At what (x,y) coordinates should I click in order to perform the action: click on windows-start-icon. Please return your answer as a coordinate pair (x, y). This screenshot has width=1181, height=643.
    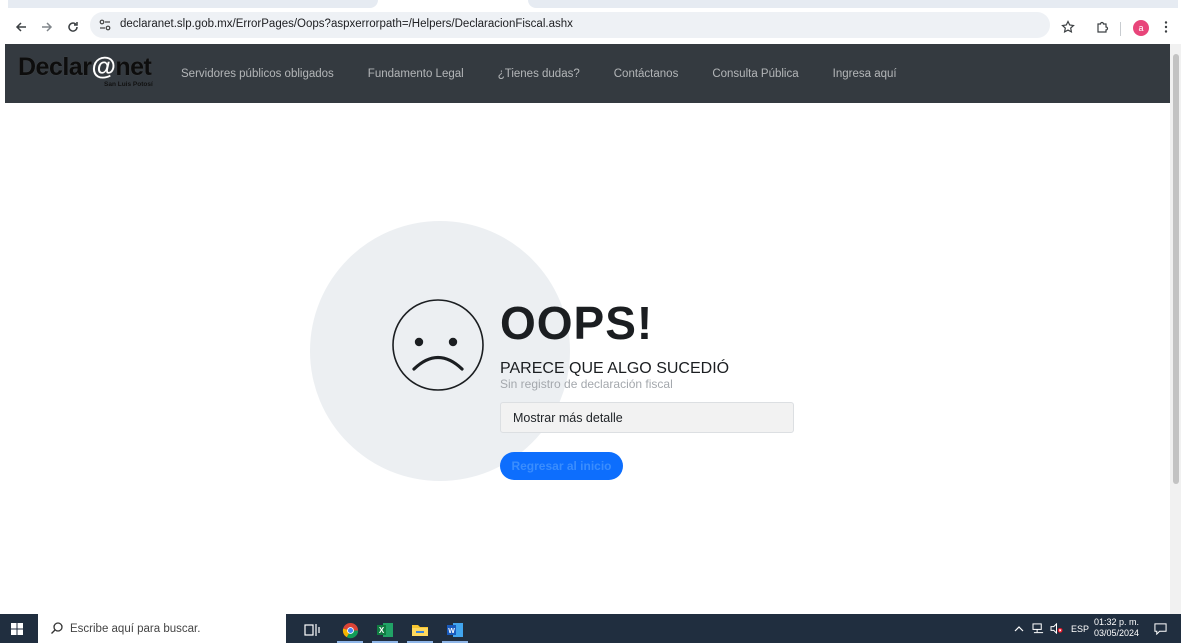
    Looking at the image, I should click on (17, 629).